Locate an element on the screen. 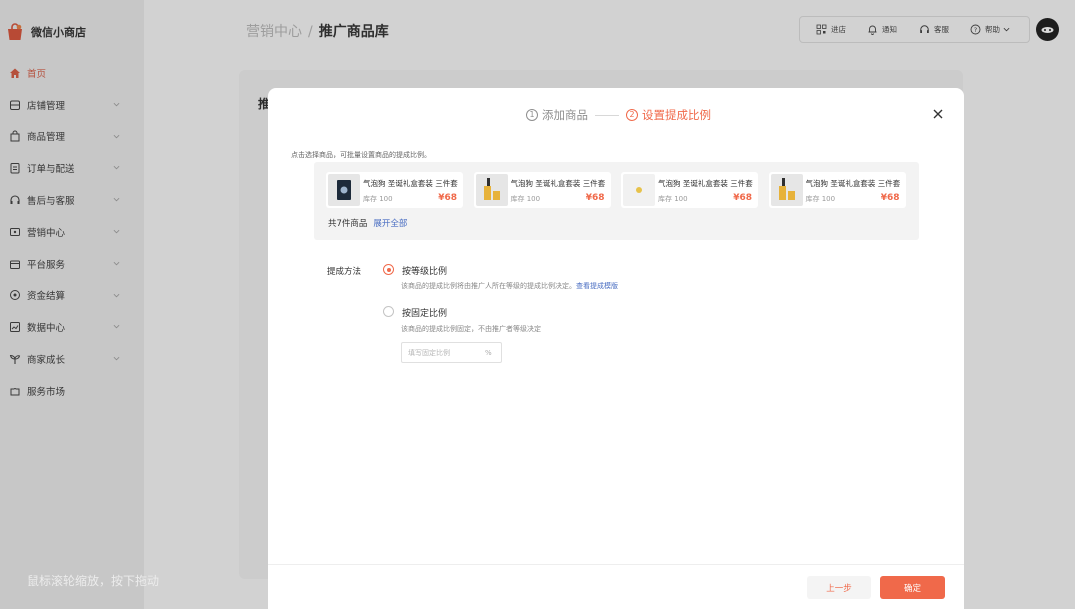 This screenshot has width=1075, height=609. expand-all-link: 展开全部 is located at coordinates (390, 224).